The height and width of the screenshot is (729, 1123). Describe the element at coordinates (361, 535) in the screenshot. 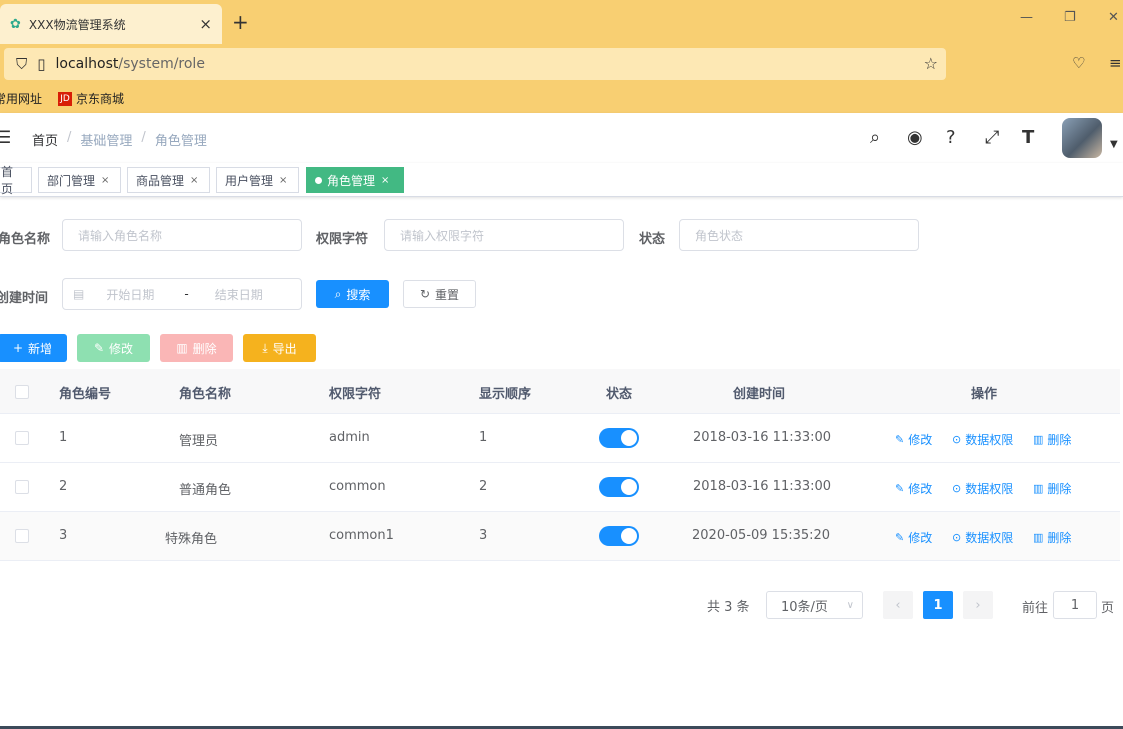

I see `role-key: common1` at that location.